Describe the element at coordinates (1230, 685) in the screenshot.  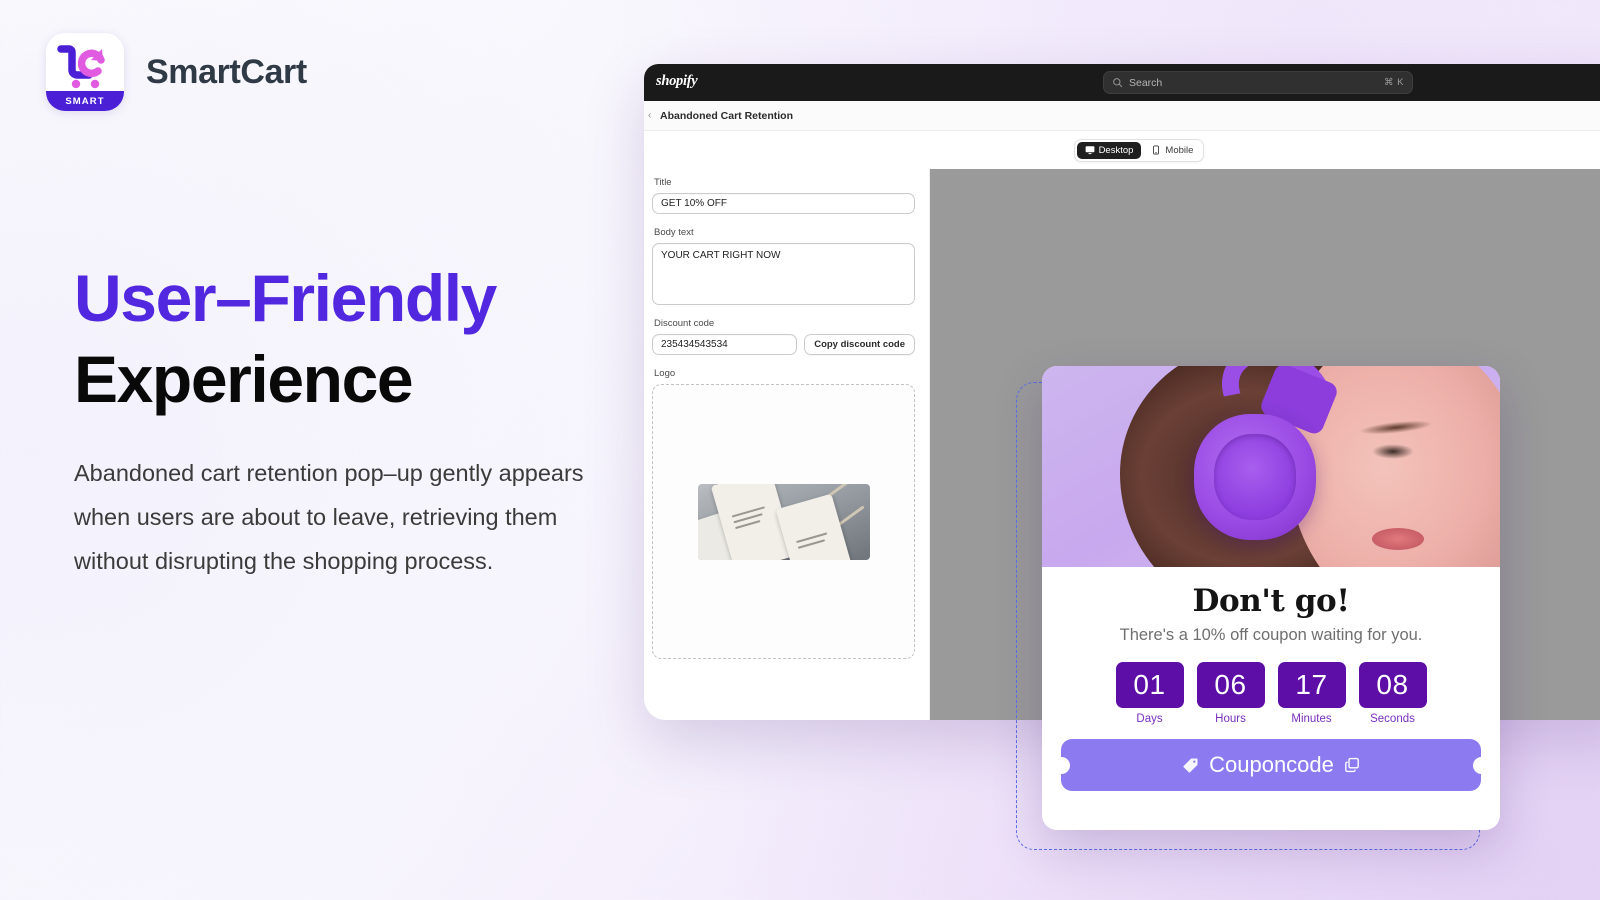
I see `countdown-hours-value: 06` at that location.